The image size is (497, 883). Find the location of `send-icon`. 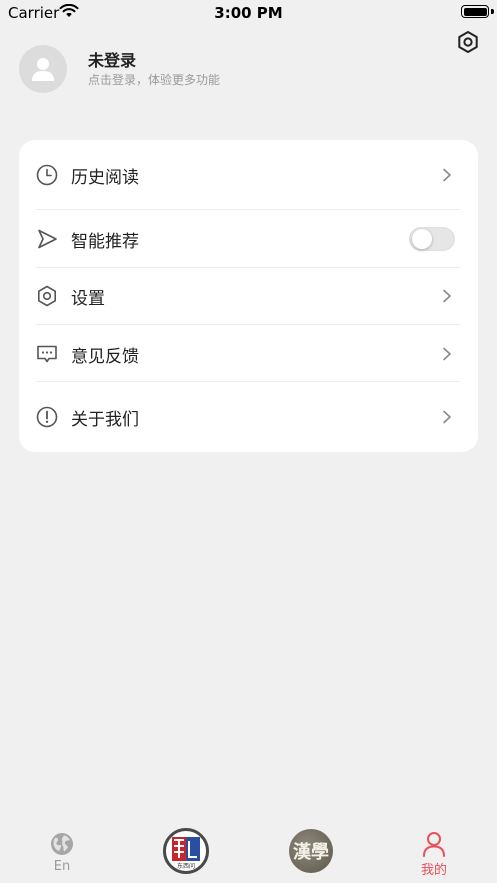

send-icon is located at coordinates (47, 239).